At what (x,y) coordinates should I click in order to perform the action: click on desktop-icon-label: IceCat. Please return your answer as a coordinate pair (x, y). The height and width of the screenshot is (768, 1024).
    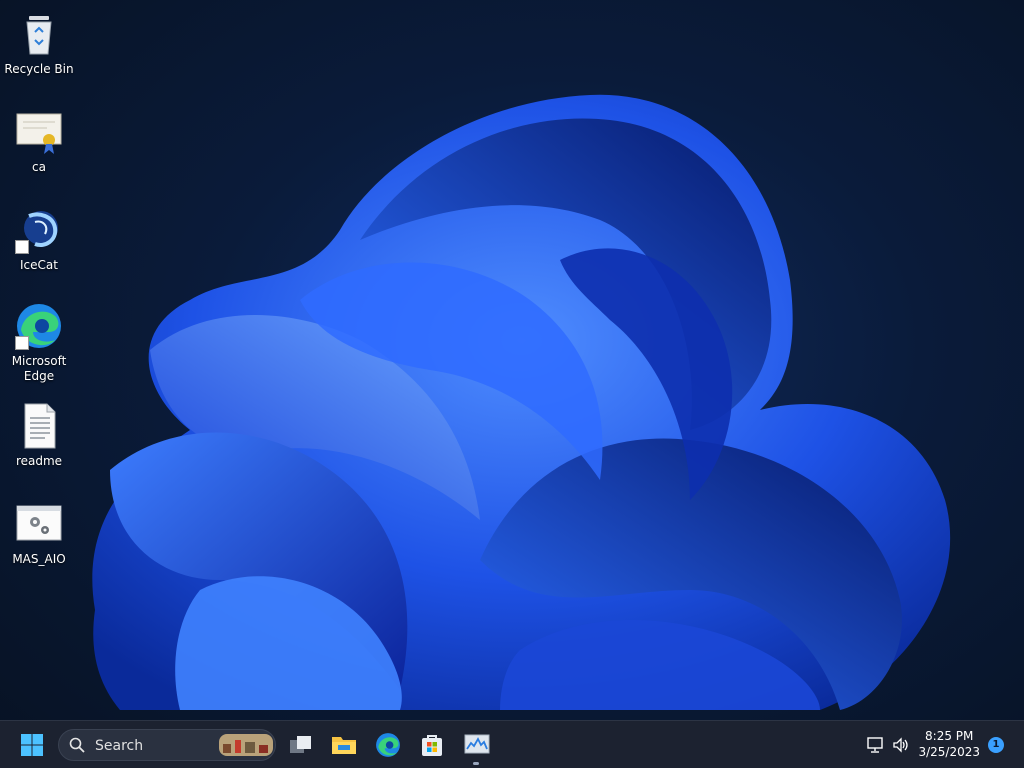
    Looking at the image, I should click on (39, 265).